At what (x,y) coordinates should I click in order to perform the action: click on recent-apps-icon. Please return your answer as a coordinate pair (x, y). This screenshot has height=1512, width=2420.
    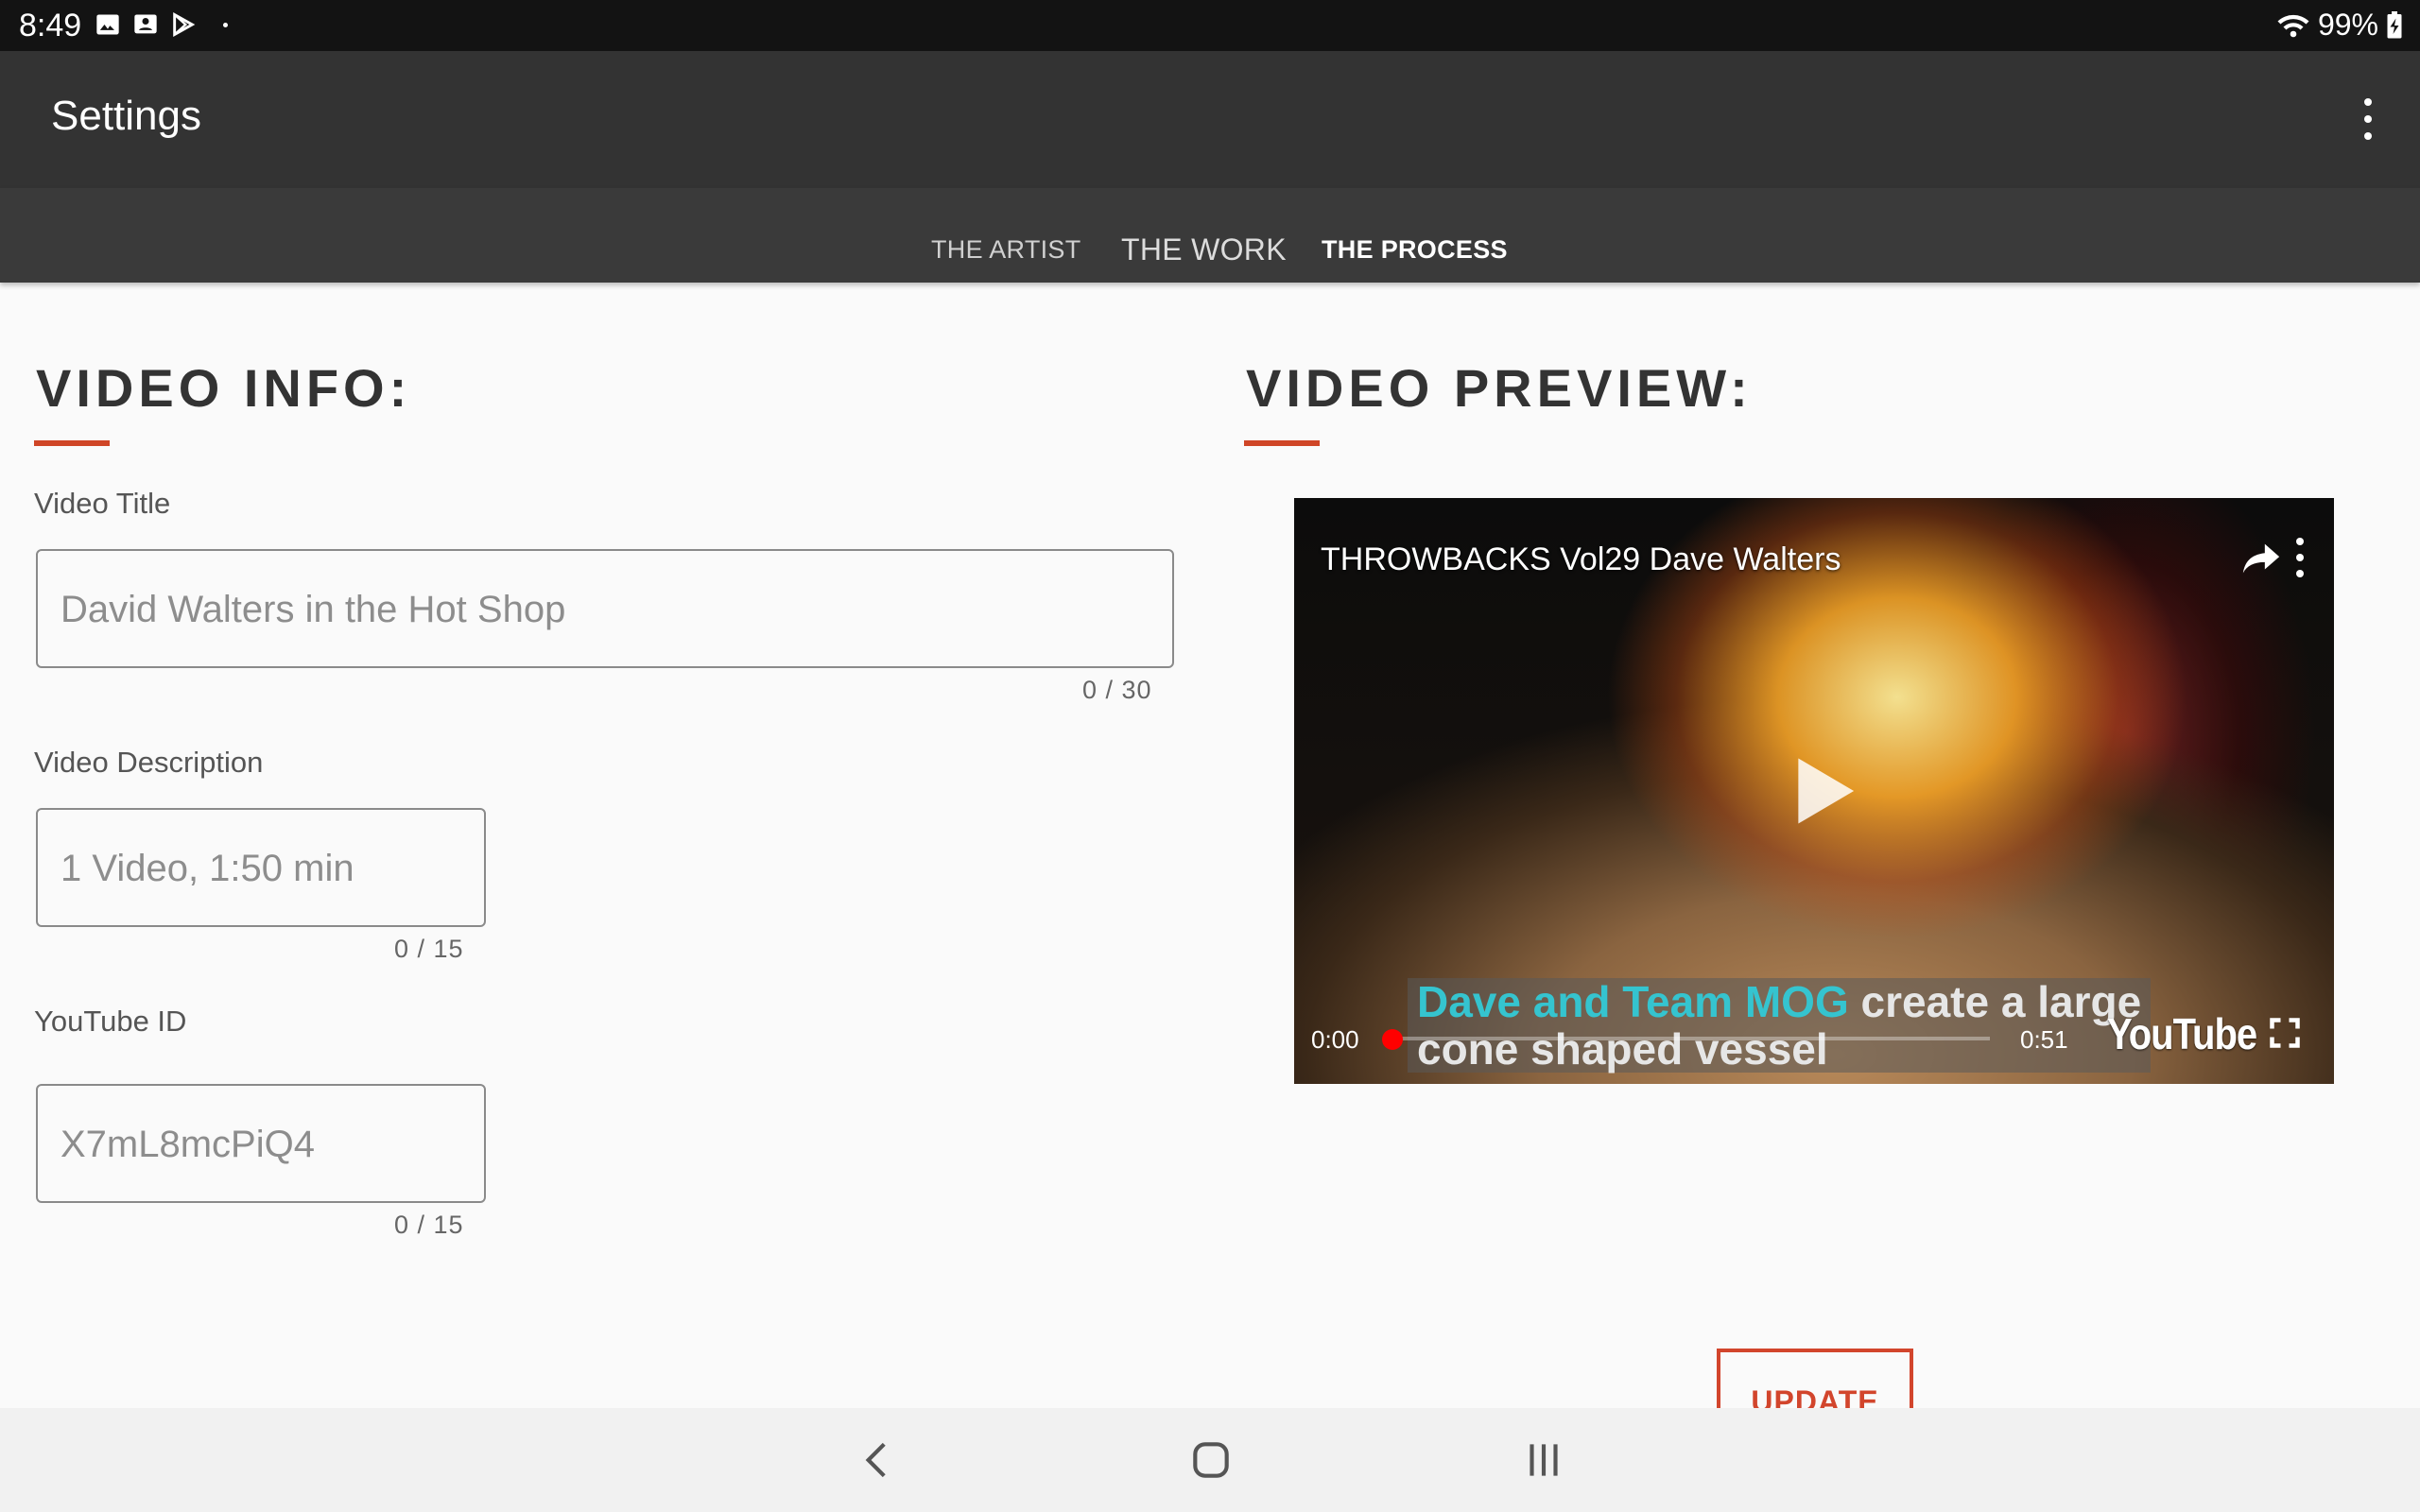
    Looking at the image, I should click on (1544, 1460).